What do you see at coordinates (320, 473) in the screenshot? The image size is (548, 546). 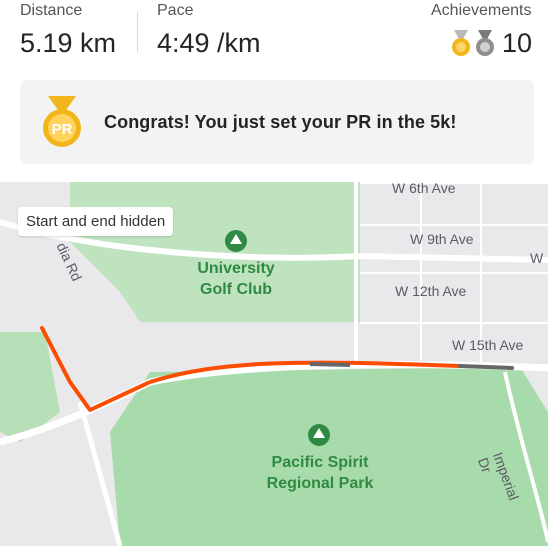 I see `place-label-park: Pacific Spirit Regional Park` at bounding box center [320, 473].